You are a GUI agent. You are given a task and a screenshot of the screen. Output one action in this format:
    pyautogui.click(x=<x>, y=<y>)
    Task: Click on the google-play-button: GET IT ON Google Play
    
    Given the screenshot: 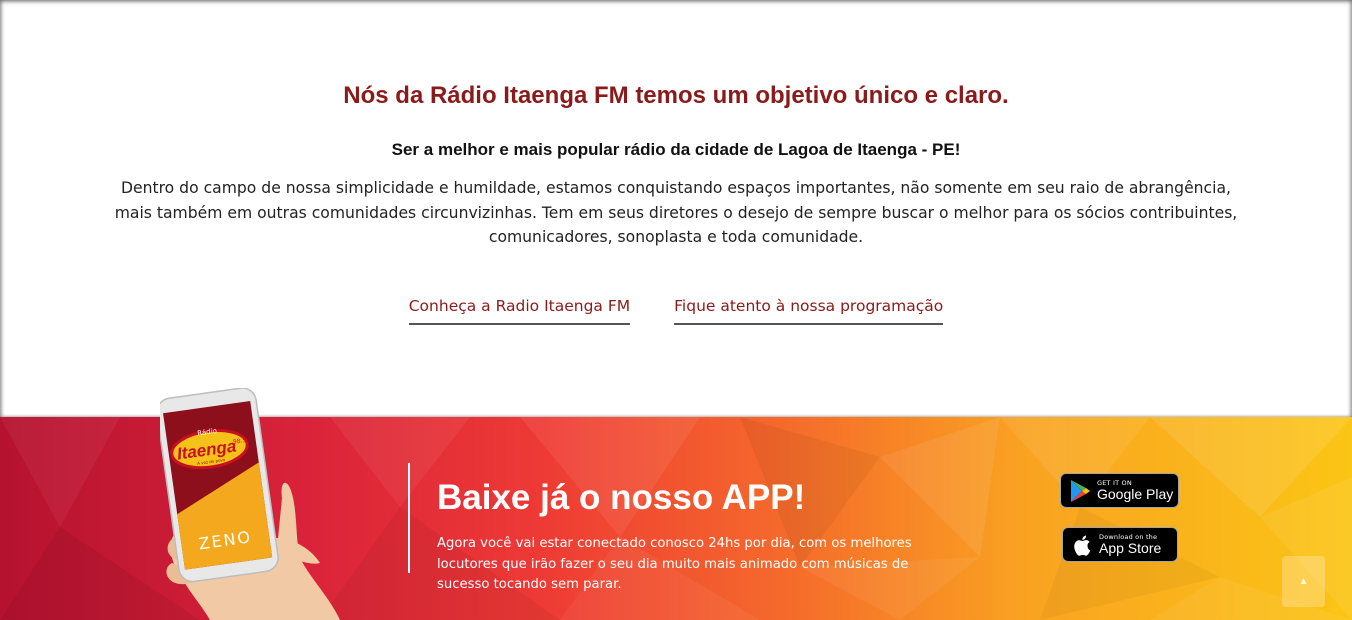 What is the action you would take?
    pyautogui.click(x=1119, y=490)
    